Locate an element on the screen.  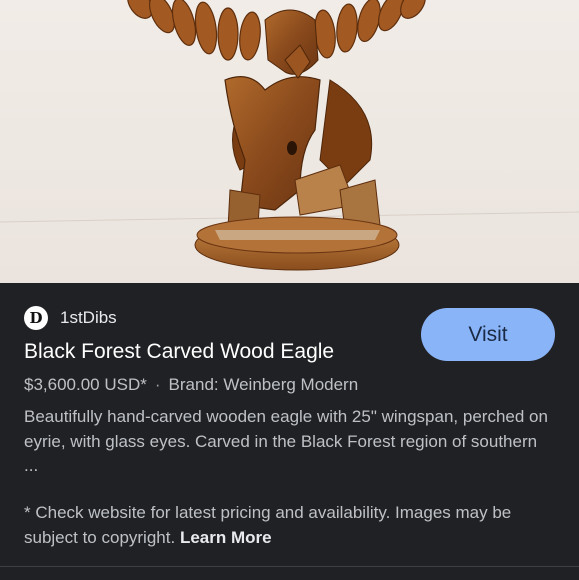
source-favicon-icon: D is located at coordinates (36, 318).